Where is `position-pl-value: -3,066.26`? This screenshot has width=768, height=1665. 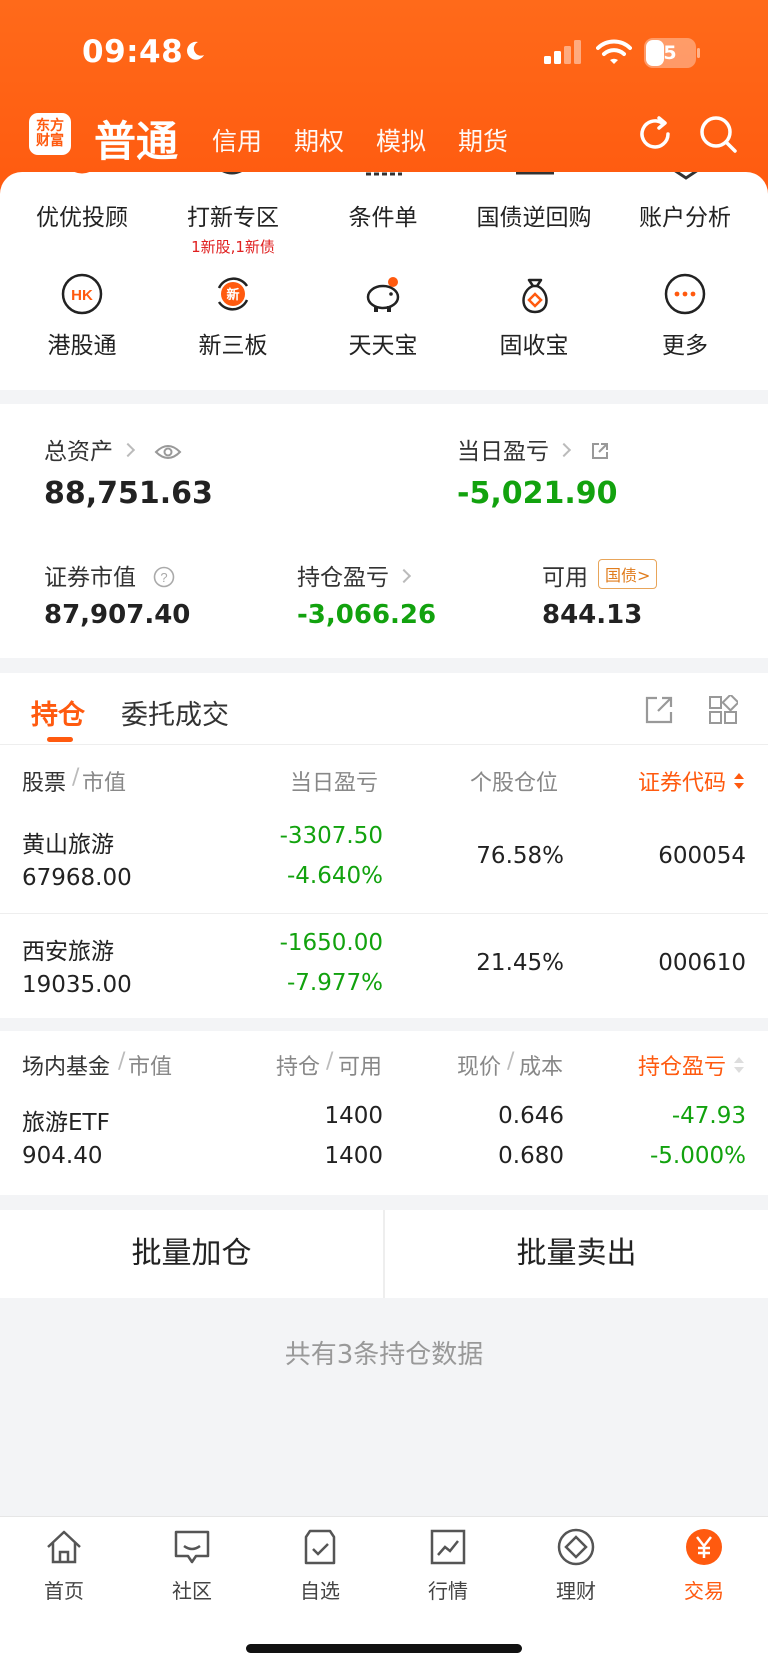 position-pl-value: -3,066.26 is located at coordinates (367, 615).